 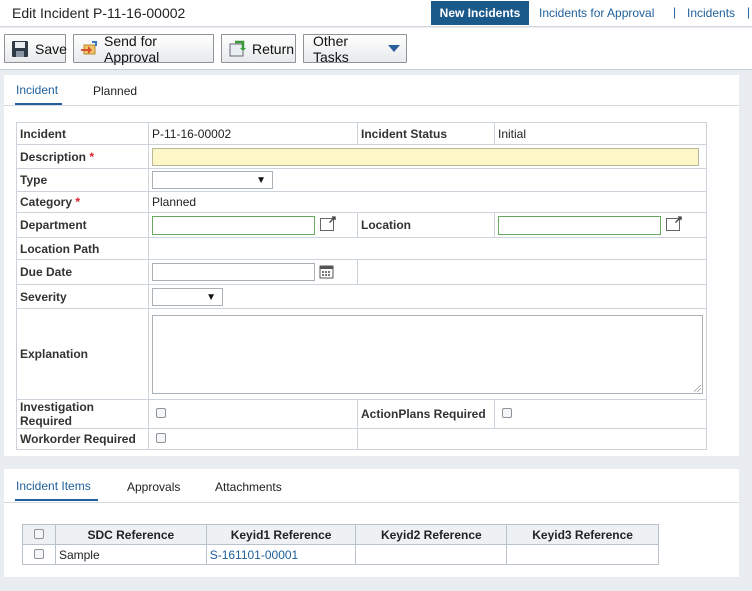 I want to click on table-row: Sample S-161101-00001, so click(x=340, y=554).